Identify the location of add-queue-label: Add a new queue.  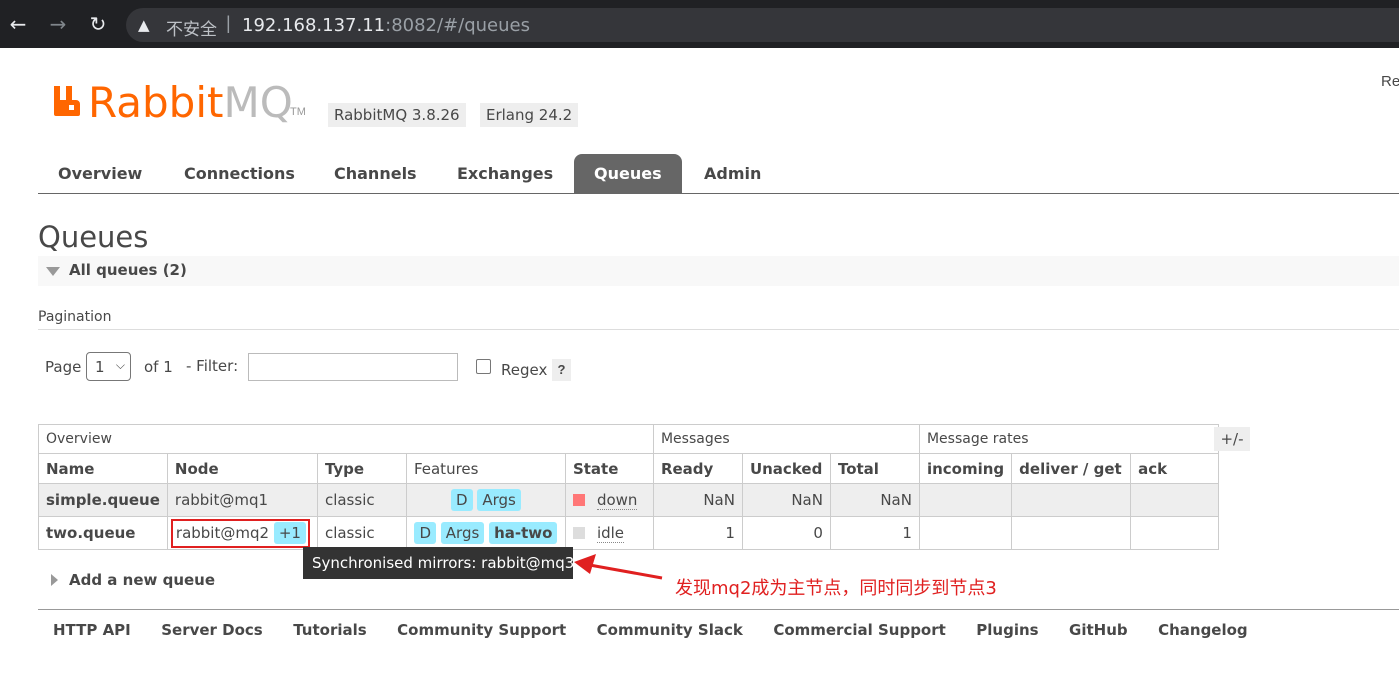
(142, 580).